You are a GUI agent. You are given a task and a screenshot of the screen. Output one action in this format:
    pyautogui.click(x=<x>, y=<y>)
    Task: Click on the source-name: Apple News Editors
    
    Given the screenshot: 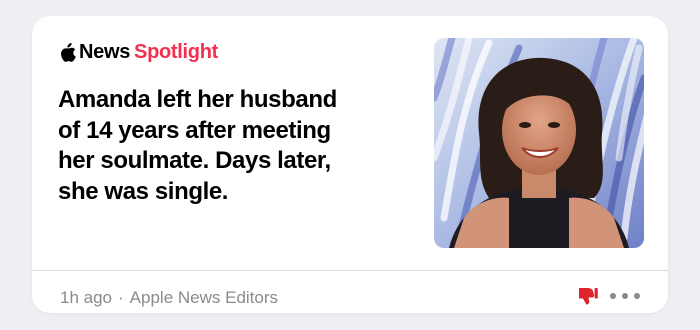 What is the action you would take?
    pyautogui.click(x=204, y=298)
    